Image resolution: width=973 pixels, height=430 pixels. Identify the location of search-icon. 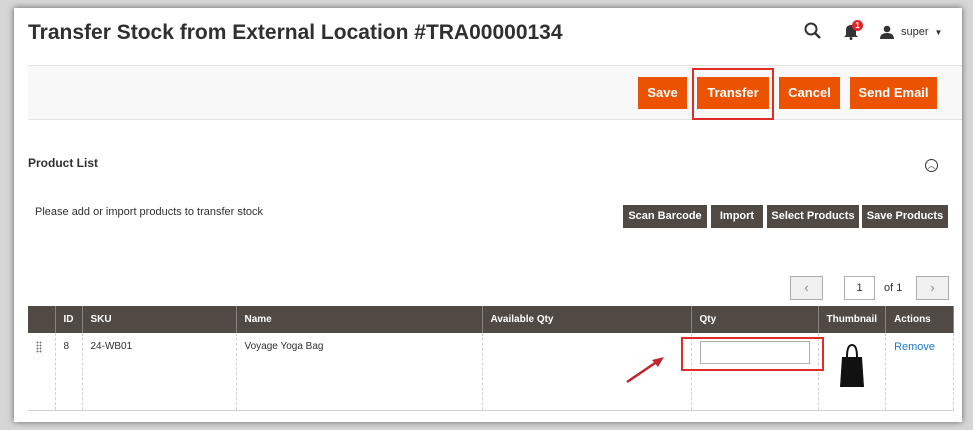
(814, 32).